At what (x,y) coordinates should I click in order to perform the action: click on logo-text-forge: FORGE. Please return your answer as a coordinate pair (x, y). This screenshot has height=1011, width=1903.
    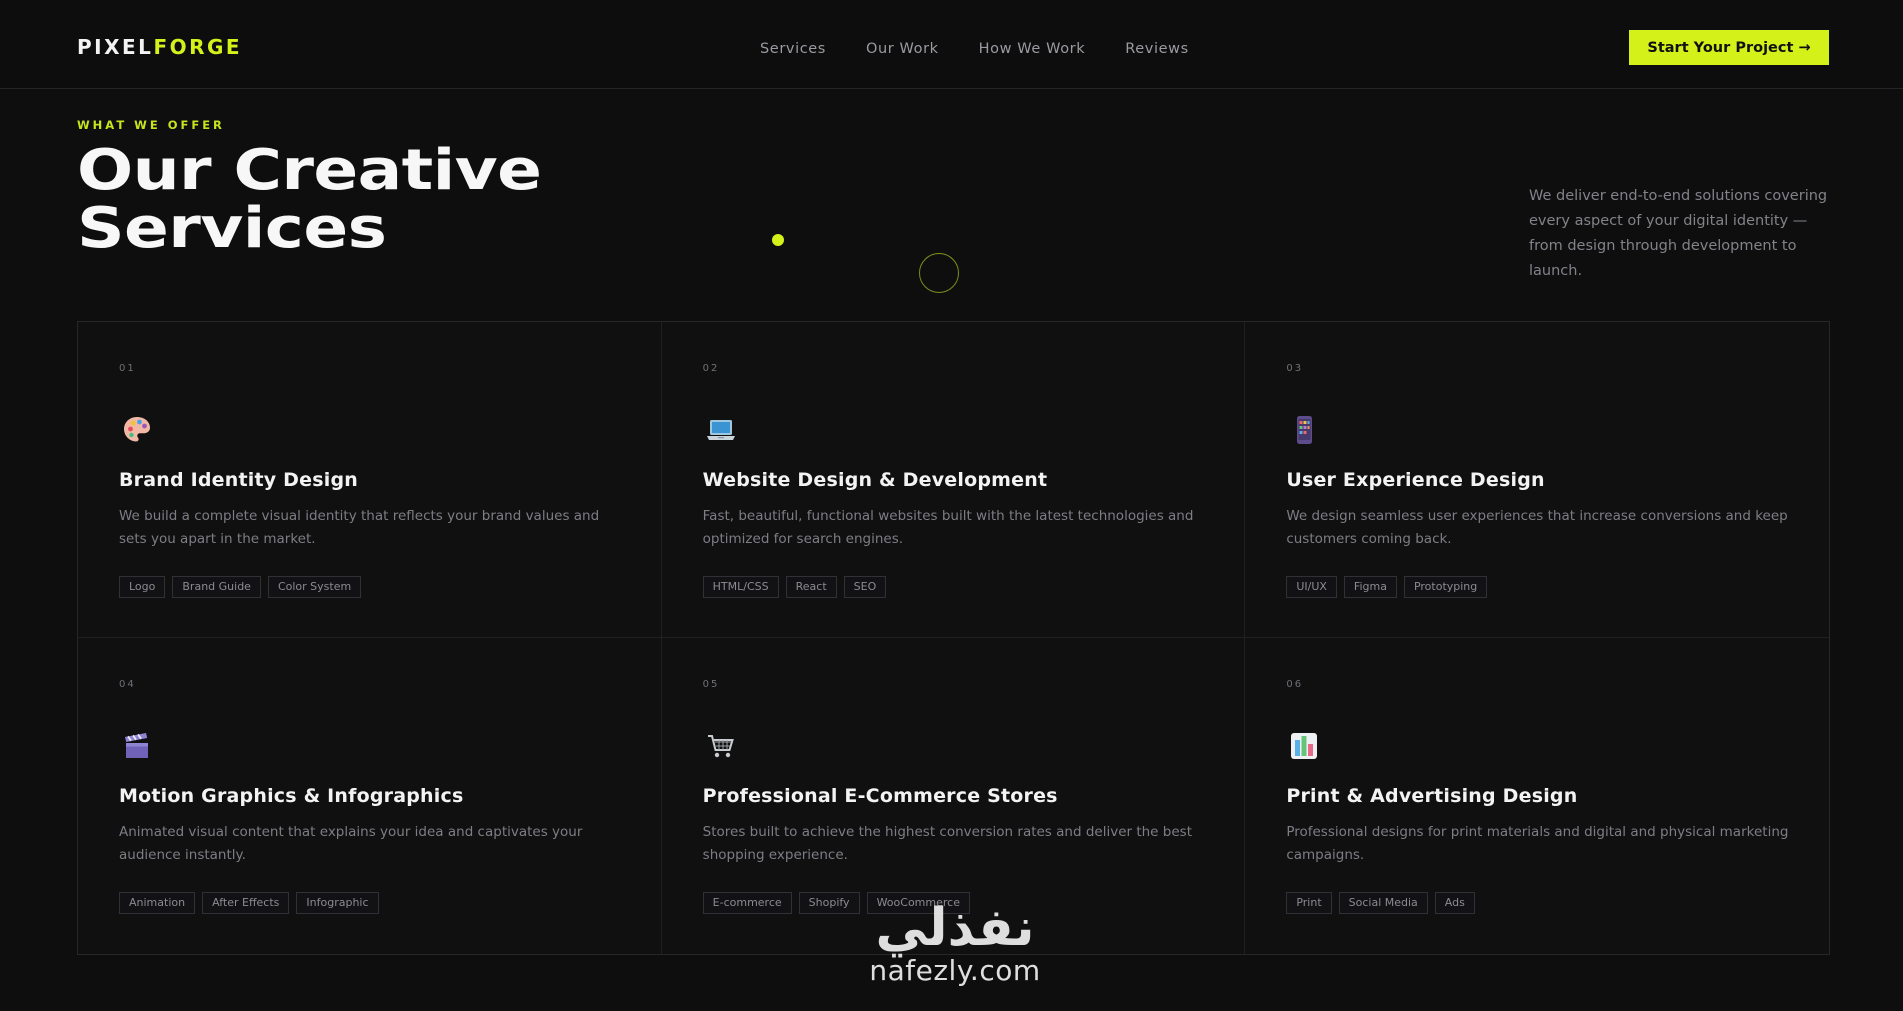
    Looking at the image, I should click on (198, 47).